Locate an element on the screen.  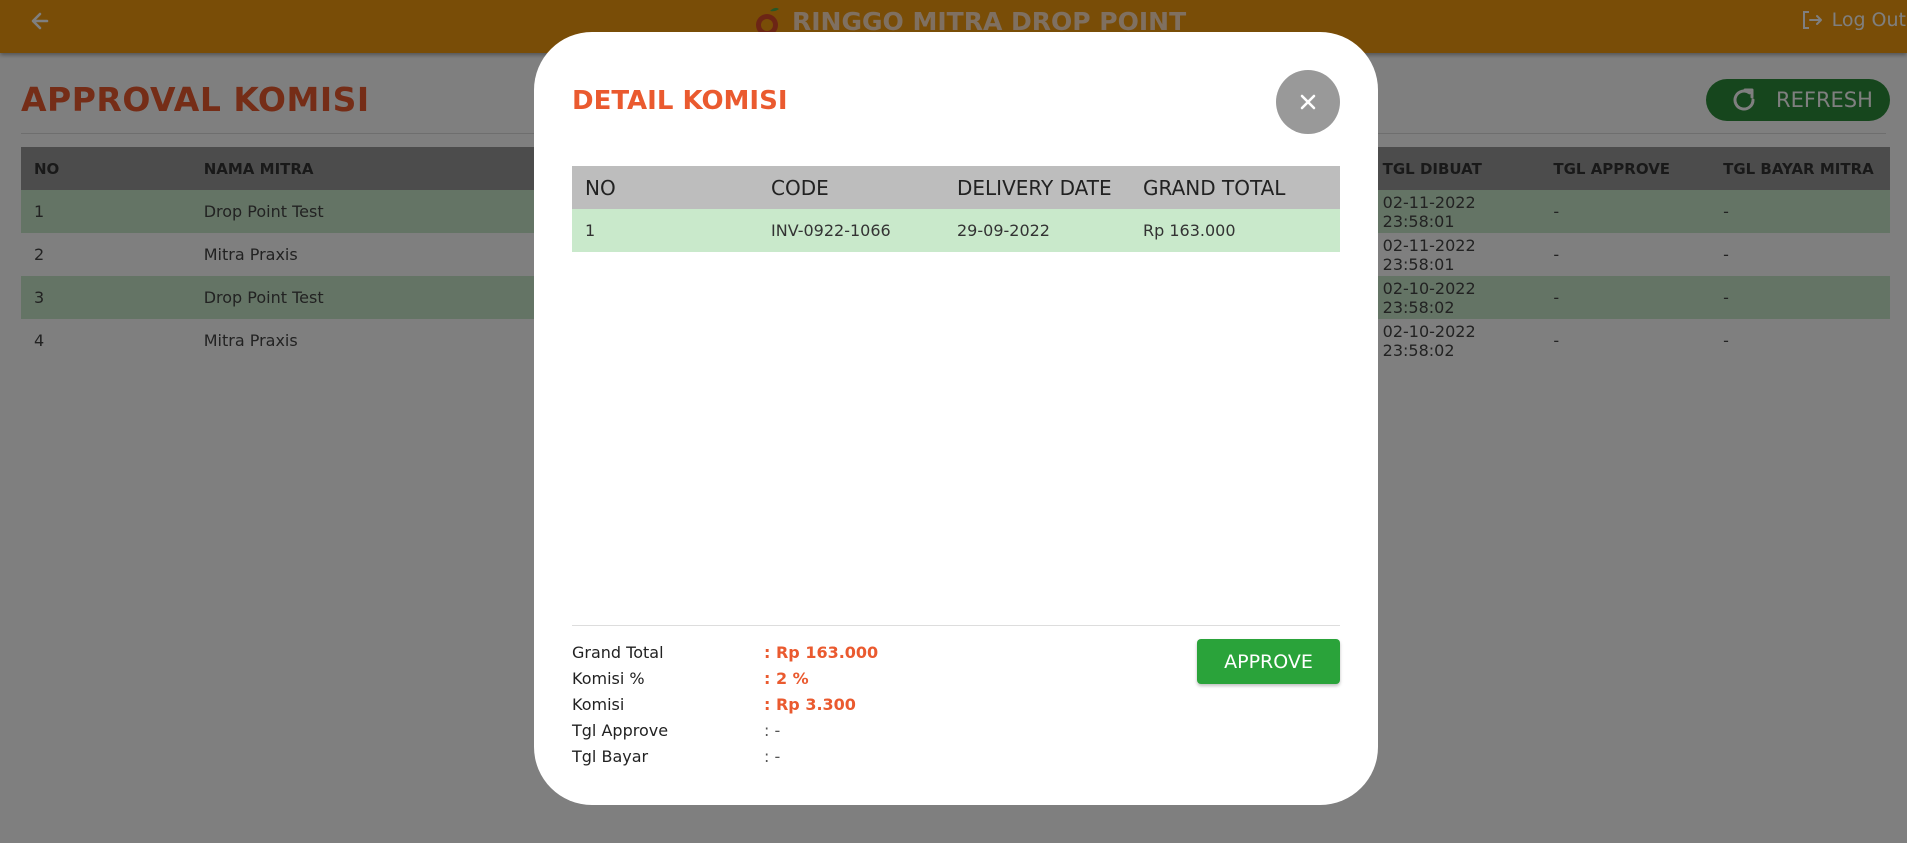
approve-button: APPROVE is located at coordinates (1268, 661).